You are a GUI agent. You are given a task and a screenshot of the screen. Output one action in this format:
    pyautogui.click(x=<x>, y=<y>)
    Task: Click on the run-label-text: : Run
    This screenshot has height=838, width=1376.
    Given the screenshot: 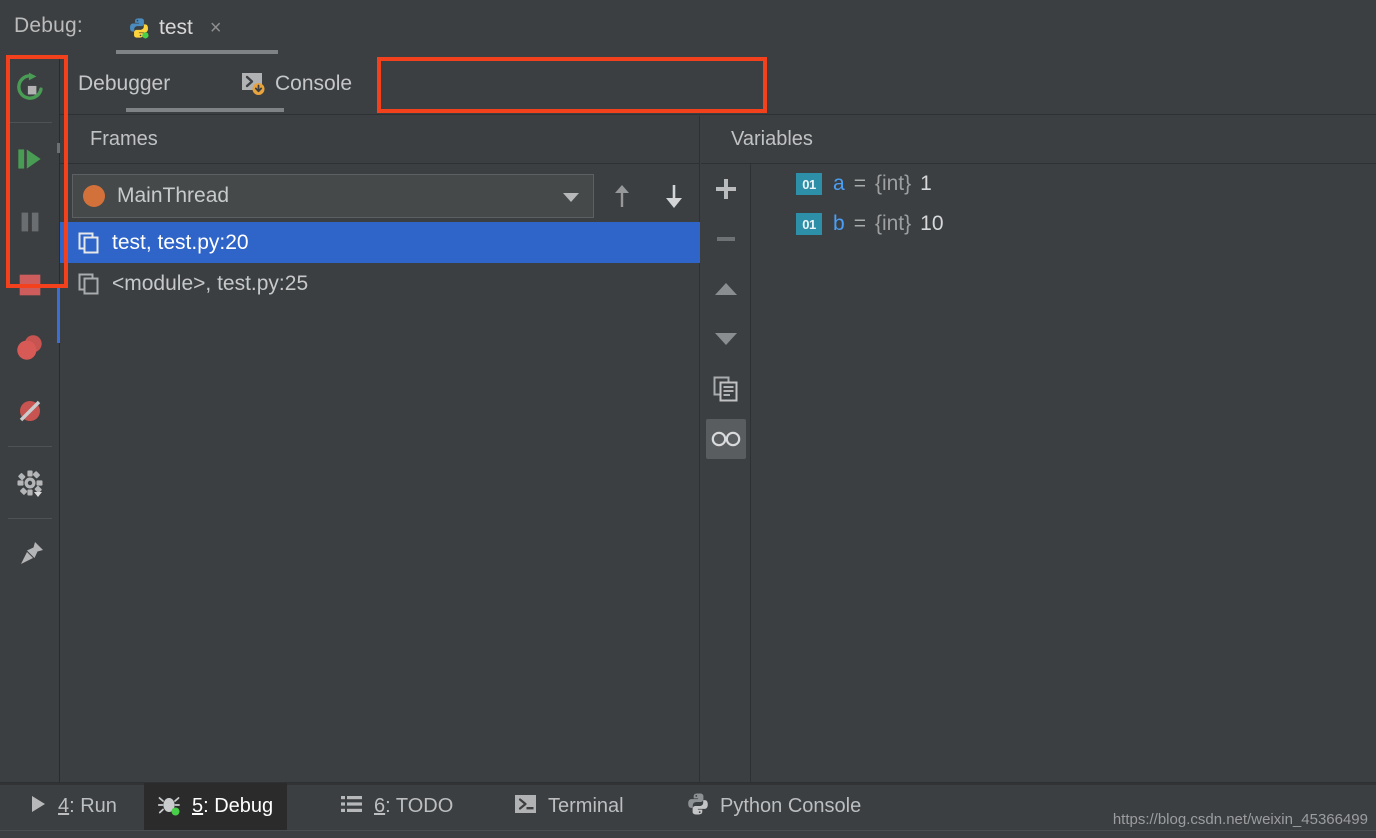 What is the action you would take?
    pyautogui.click(x=93, y=806)
    